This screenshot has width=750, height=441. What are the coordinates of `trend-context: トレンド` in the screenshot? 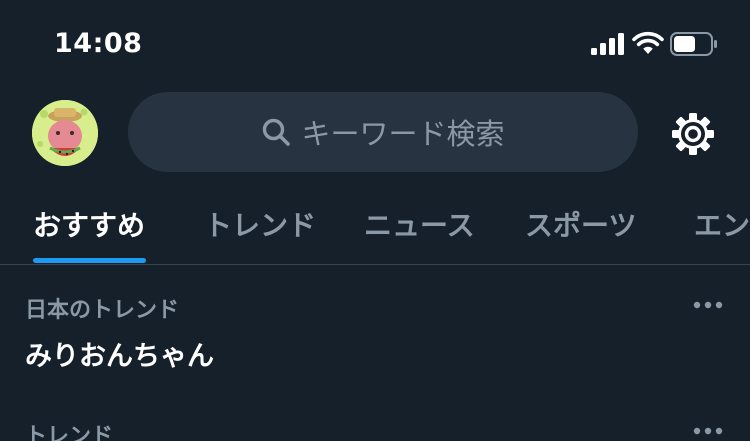 It's located at (69, 432).